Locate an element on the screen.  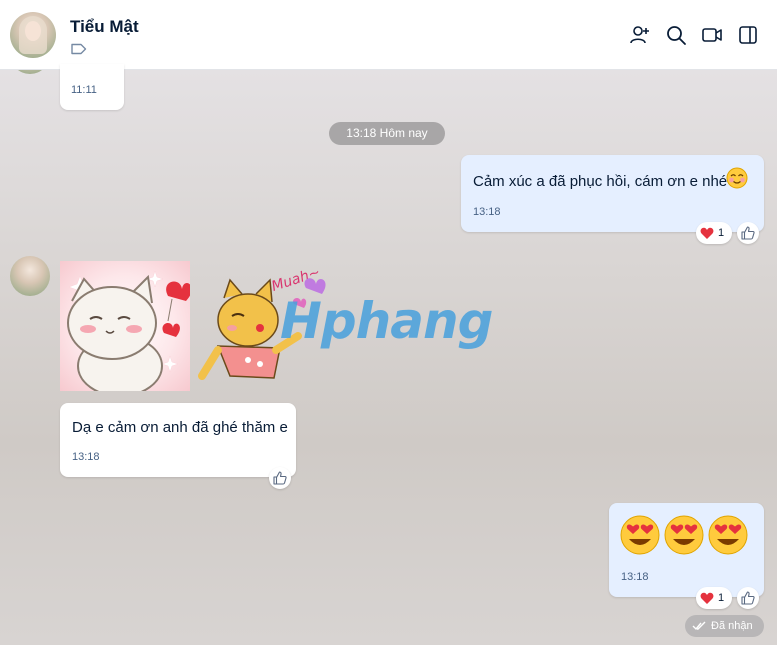
message-time: 11:11 is located at coordinates (84, 90).